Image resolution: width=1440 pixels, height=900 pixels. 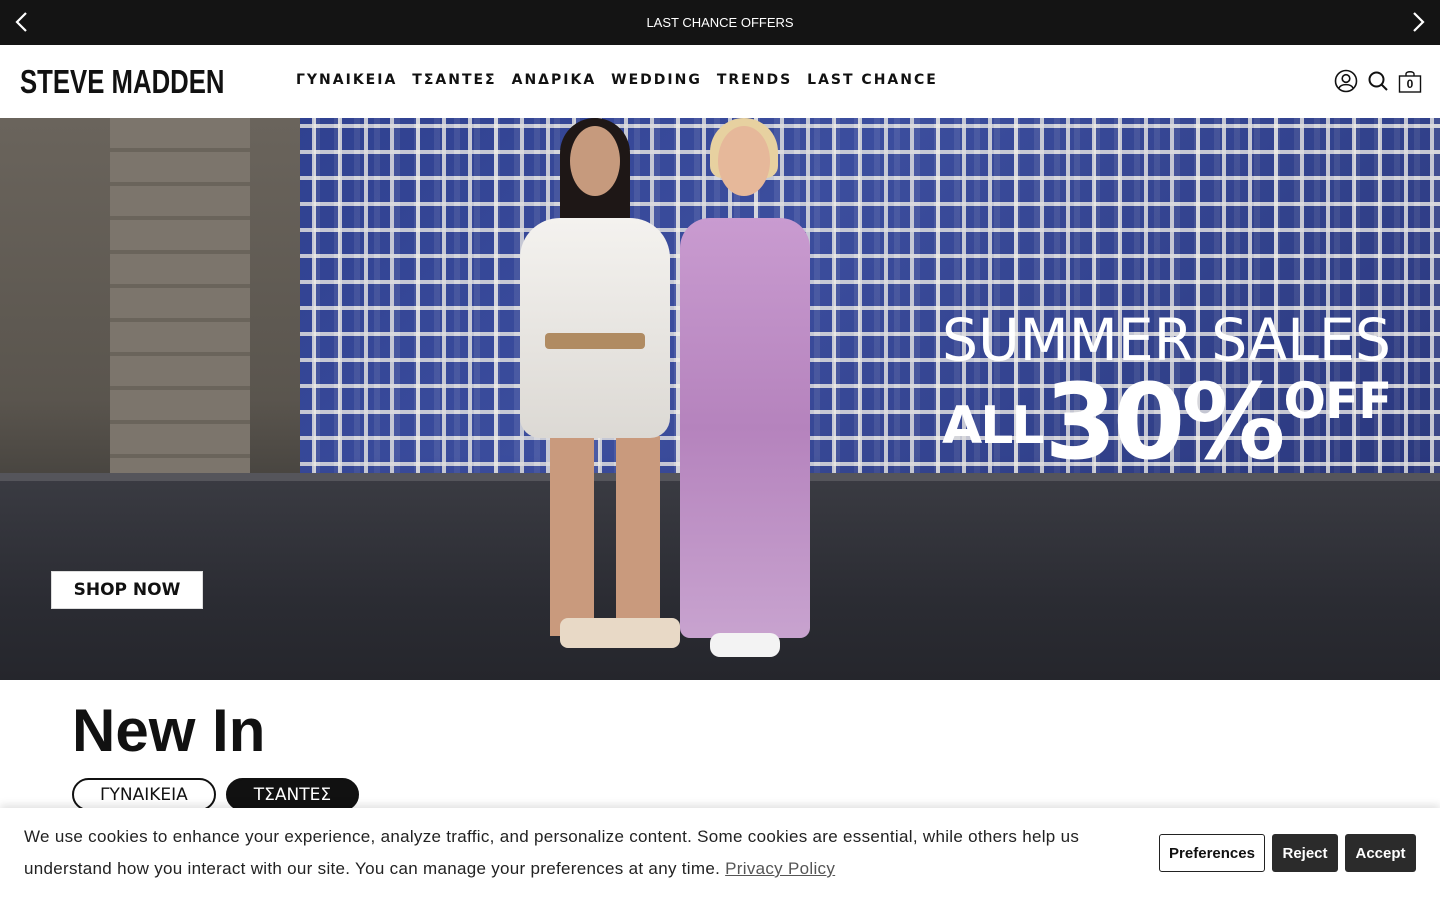 What do you see at coordinates (1346, 81) in the screenshot?
I see `account-icon` at bounding box center [1346, 81].